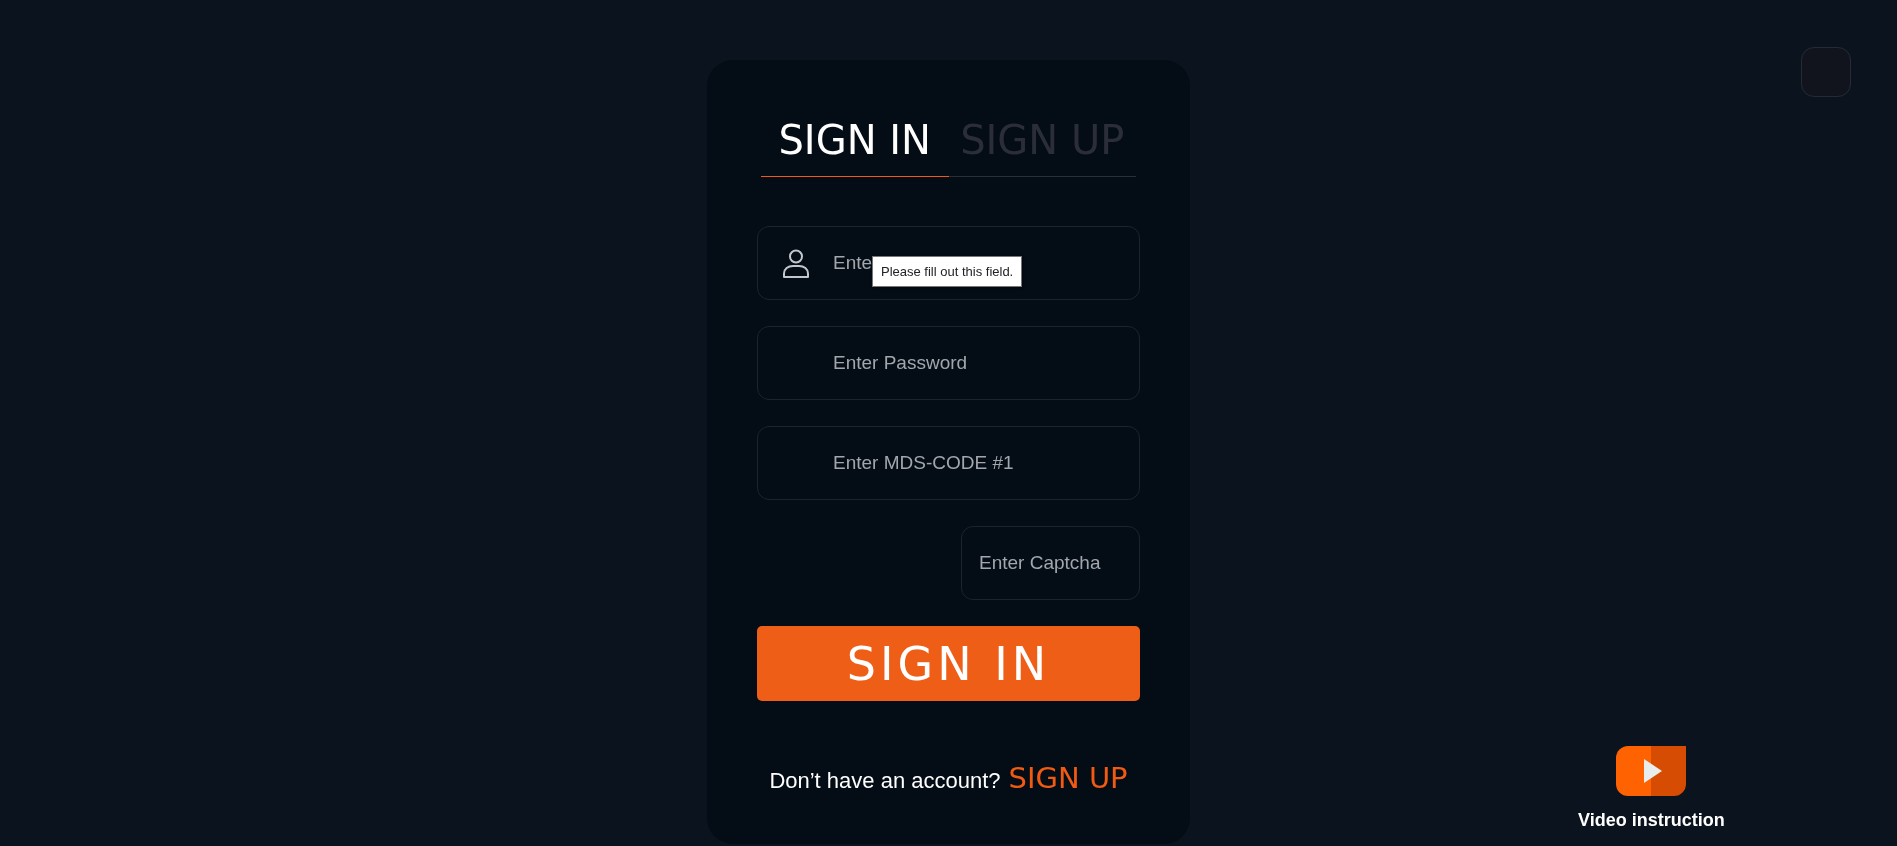 Image resolution: width=1897 pixels, height=846 pixels. What do you see at coordinates (947, 271) in the screenshot?
I see `tooltip: Please fill out this field.` at bounding box center [947, 271].